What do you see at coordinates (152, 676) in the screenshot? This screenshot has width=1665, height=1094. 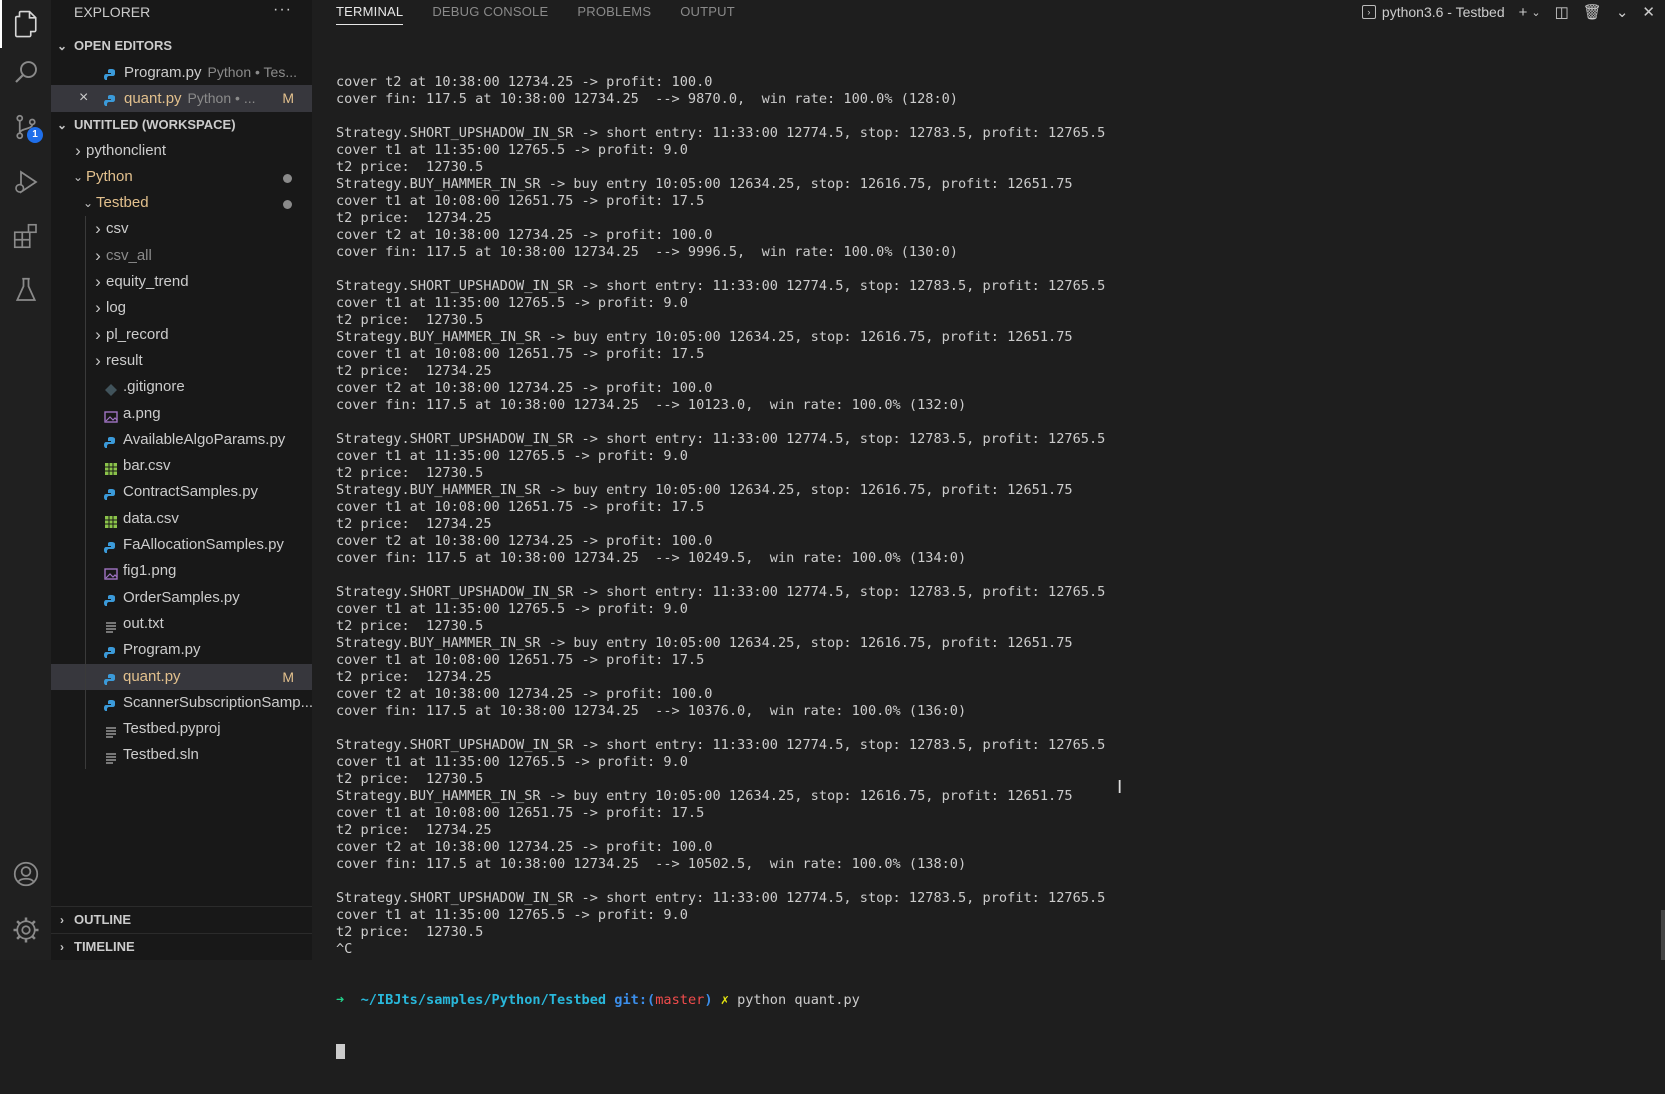 I see `tree-item-label: quant.py` at bounding box center [152, 676].